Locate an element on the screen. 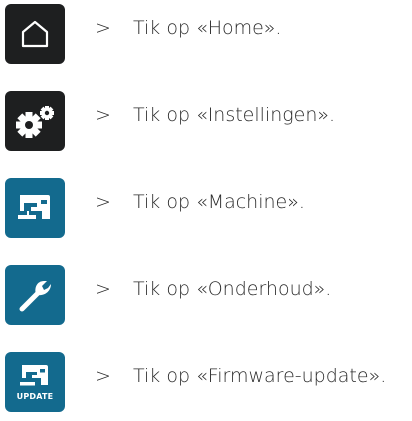 The width and height of the screenshot is (412, 421). step-settings: > Tik op «Instellingen». is located at coordinates (206, 121).